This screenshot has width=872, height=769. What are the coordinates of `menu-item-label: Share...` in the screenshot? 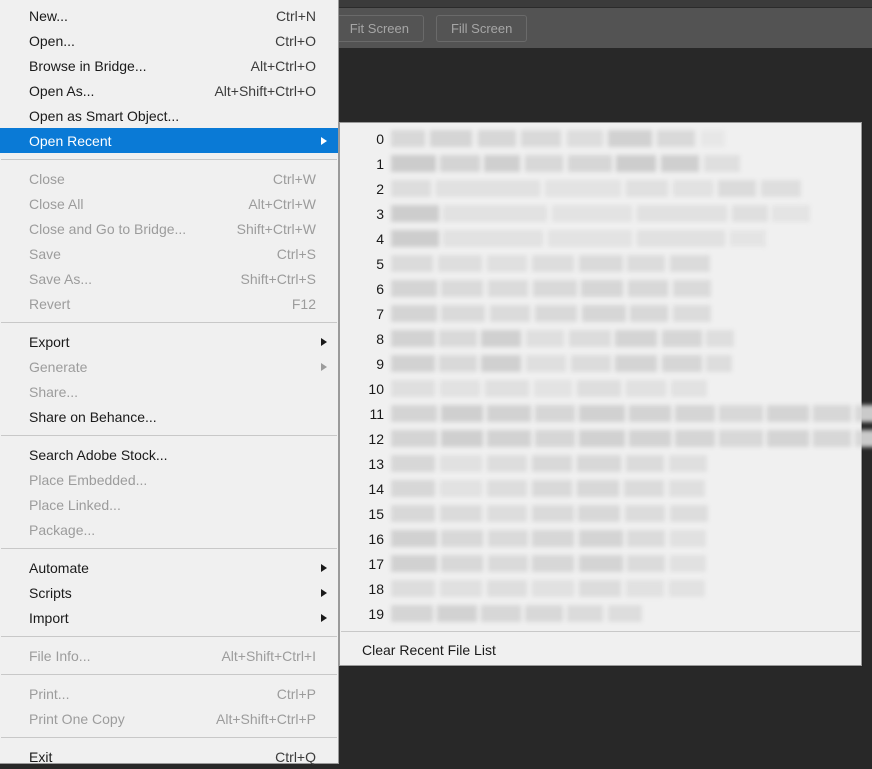 It's located at (54, 391).